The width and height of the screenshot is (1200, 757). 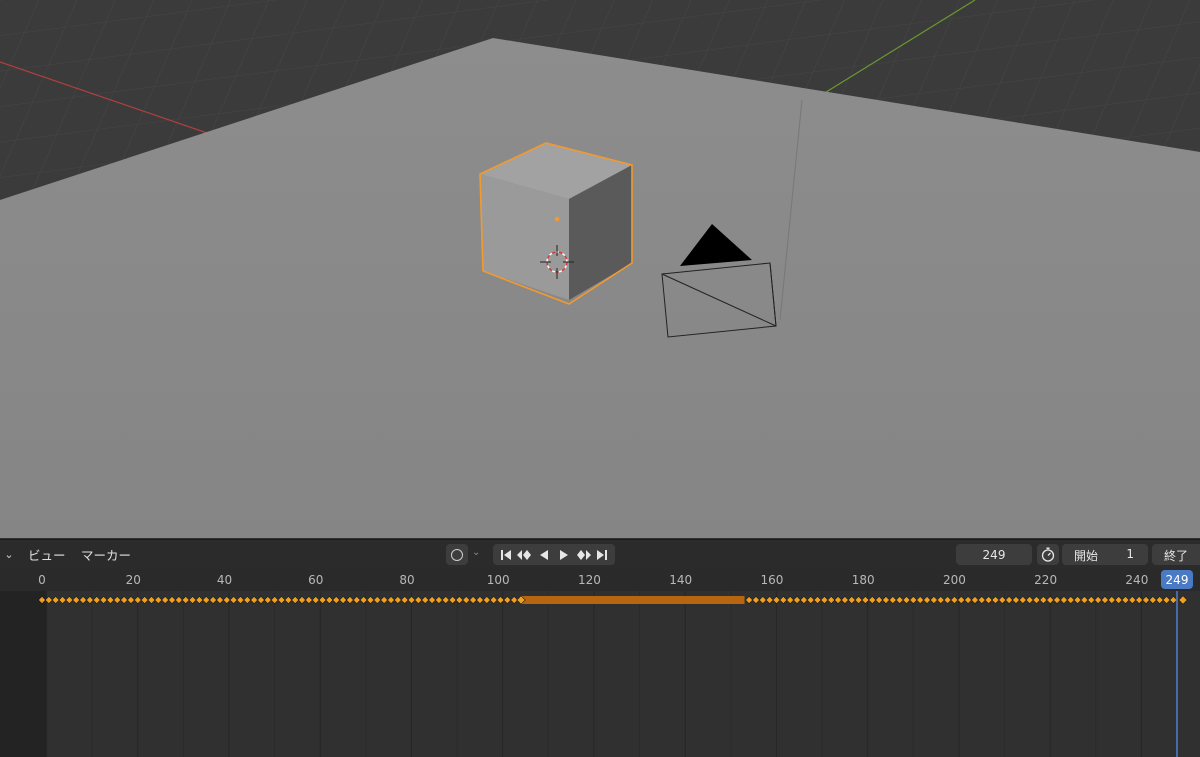 I want to click on play-icon, so click(x=563, y=554).